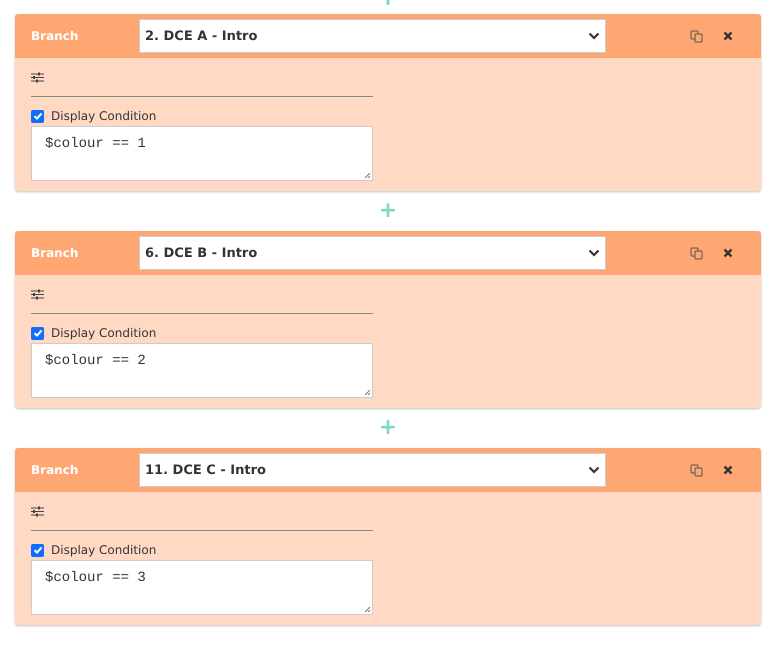 Image resolution: width=774 pixels, height=661 pixels. I want to click on target-select: 11. DCE C - Intro, so click(372, 470).